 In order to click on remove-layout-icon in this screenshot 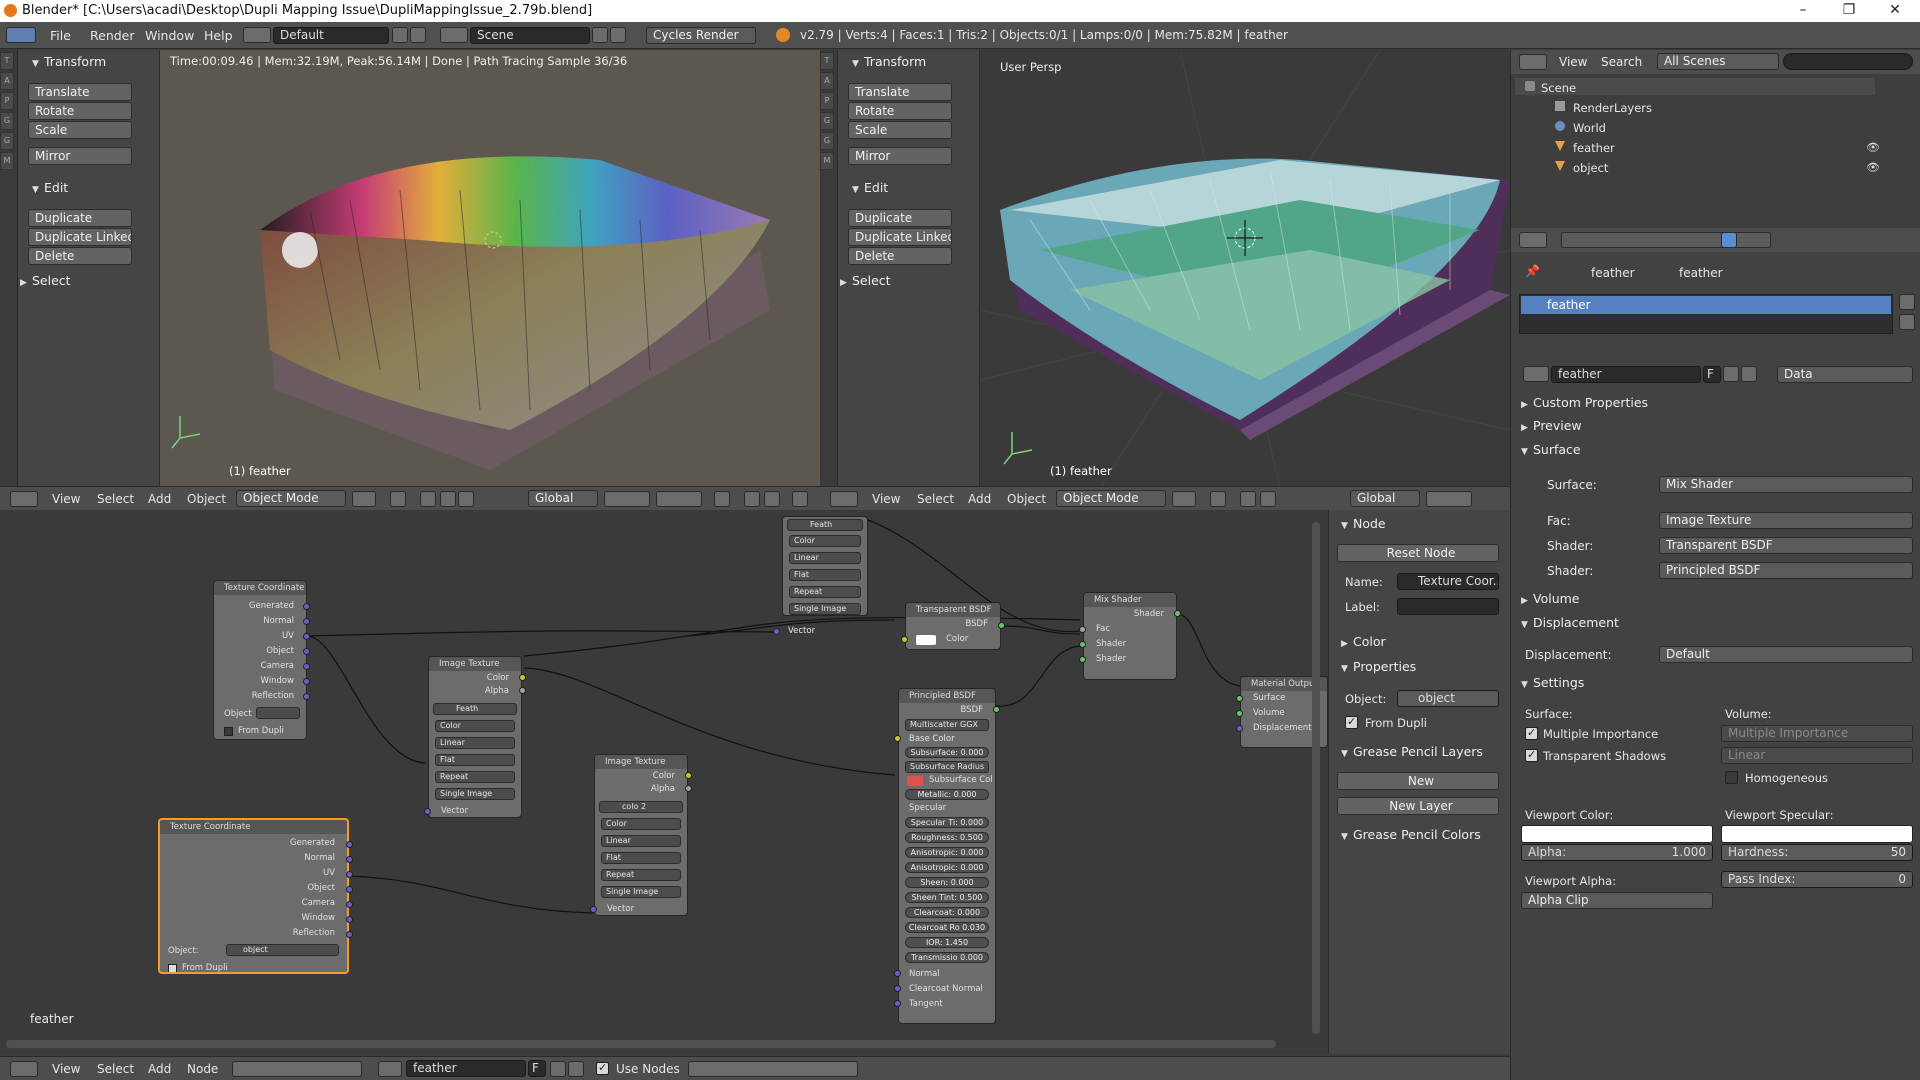, I will do `click(418, 35)`.